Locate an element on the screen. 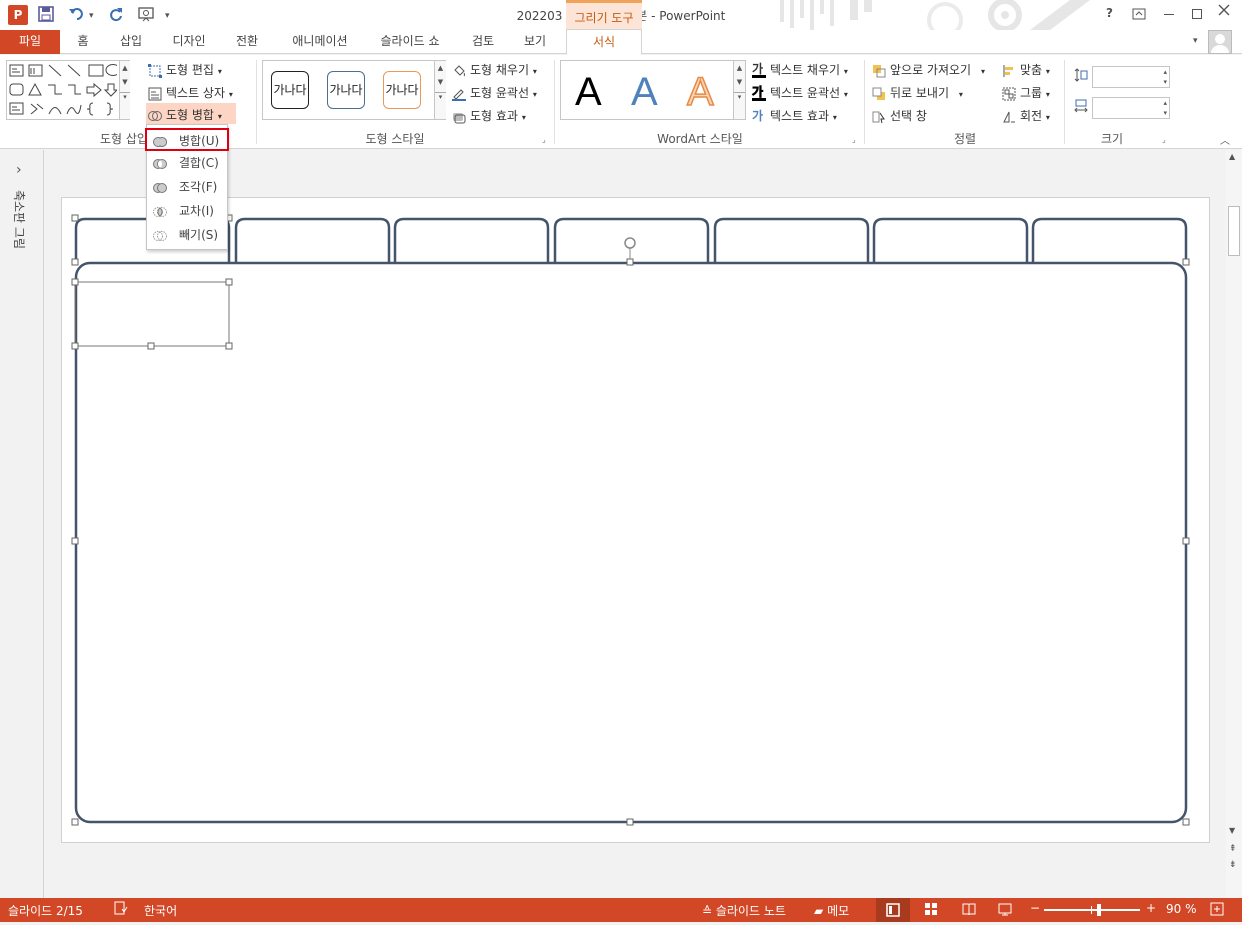 This screenshot has width=1242, height=925. zoom-slider is located at coordinates (1092, 910).